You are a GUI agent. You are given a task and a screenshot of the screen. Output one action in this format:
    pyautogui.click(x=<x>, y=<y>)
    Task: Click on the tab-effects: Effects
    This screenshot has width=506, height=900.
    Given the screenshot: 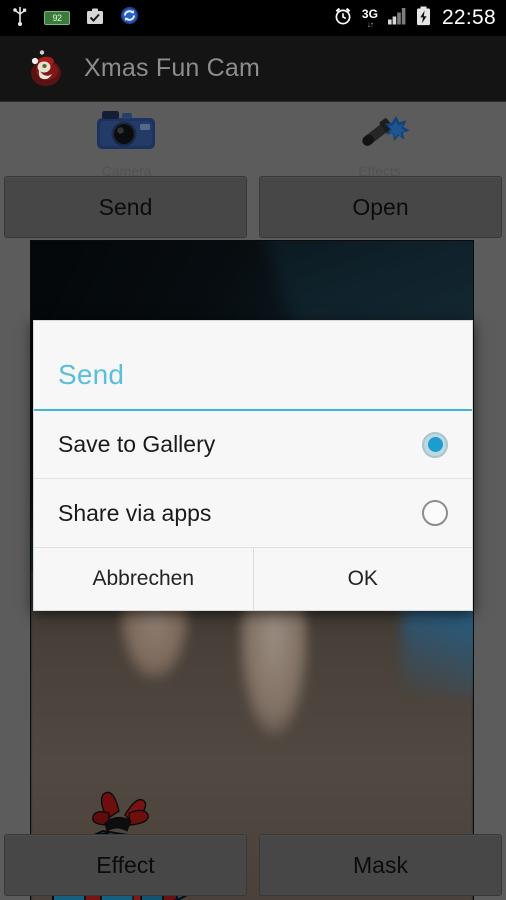 What is the action you would take?
    pyautogui.click(x=379, y=140)
    